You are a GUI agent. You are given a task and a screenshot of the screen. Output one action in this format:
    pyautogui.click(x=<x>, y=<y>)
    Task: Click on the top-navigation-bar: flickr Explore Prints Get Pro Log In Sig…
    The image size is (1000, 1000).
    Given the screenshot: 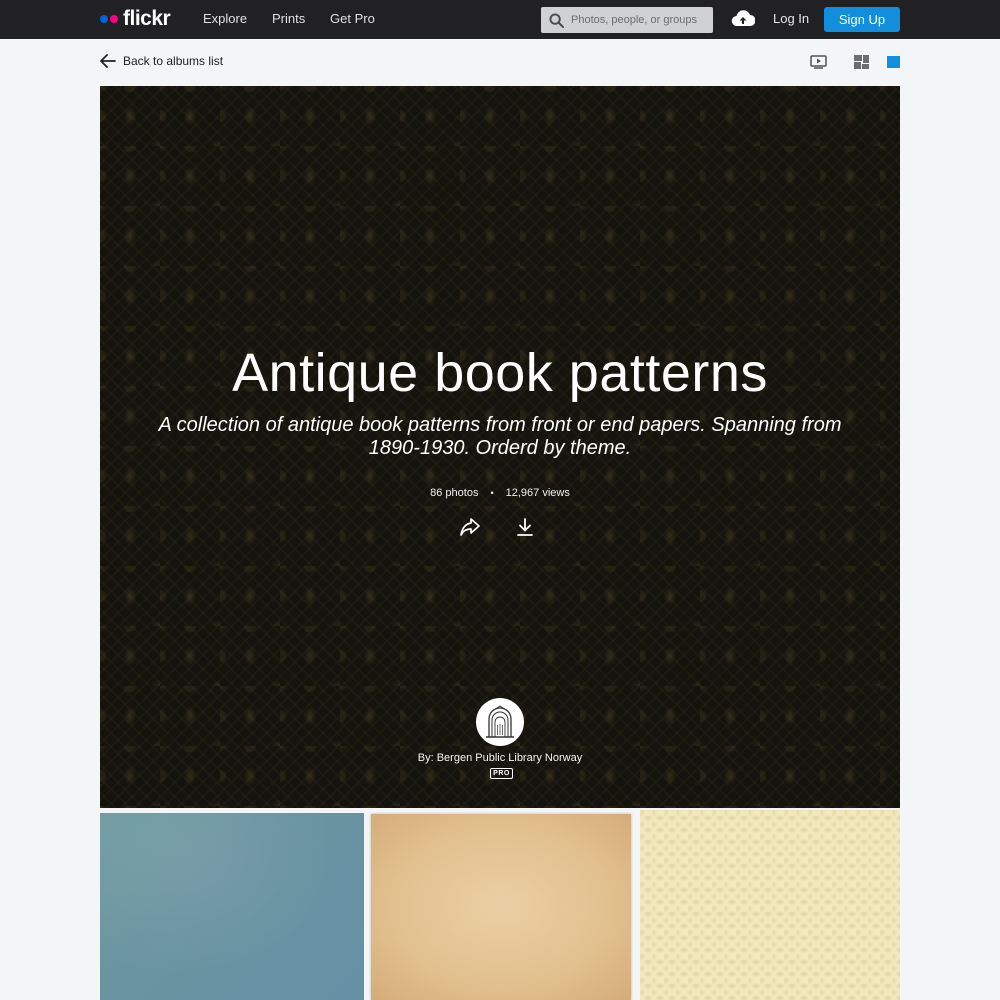 What is the action you would take?
    pyautogui.click(x=500, y=19)
    